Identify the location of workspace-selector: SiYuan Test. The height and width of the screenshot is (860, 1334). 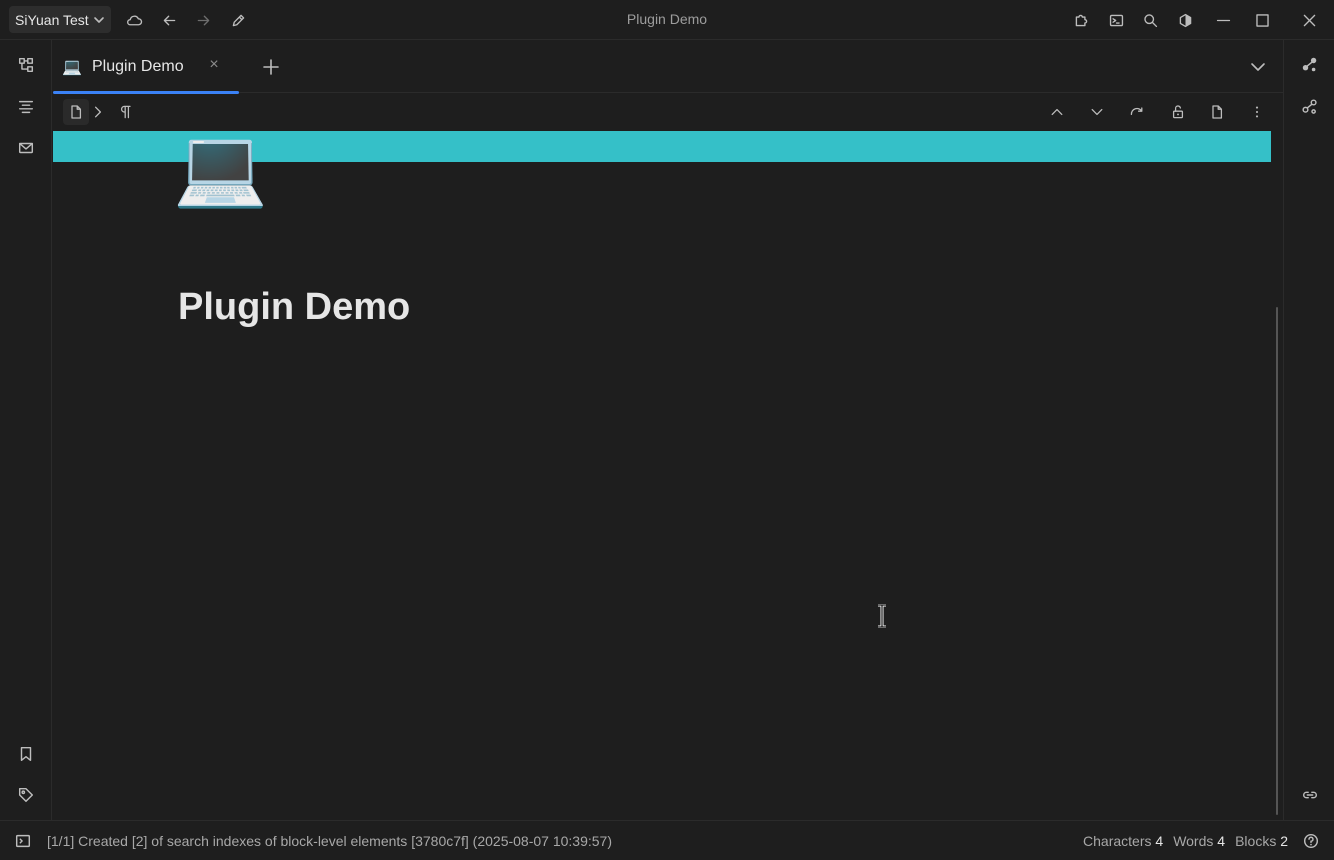
(60, 19).